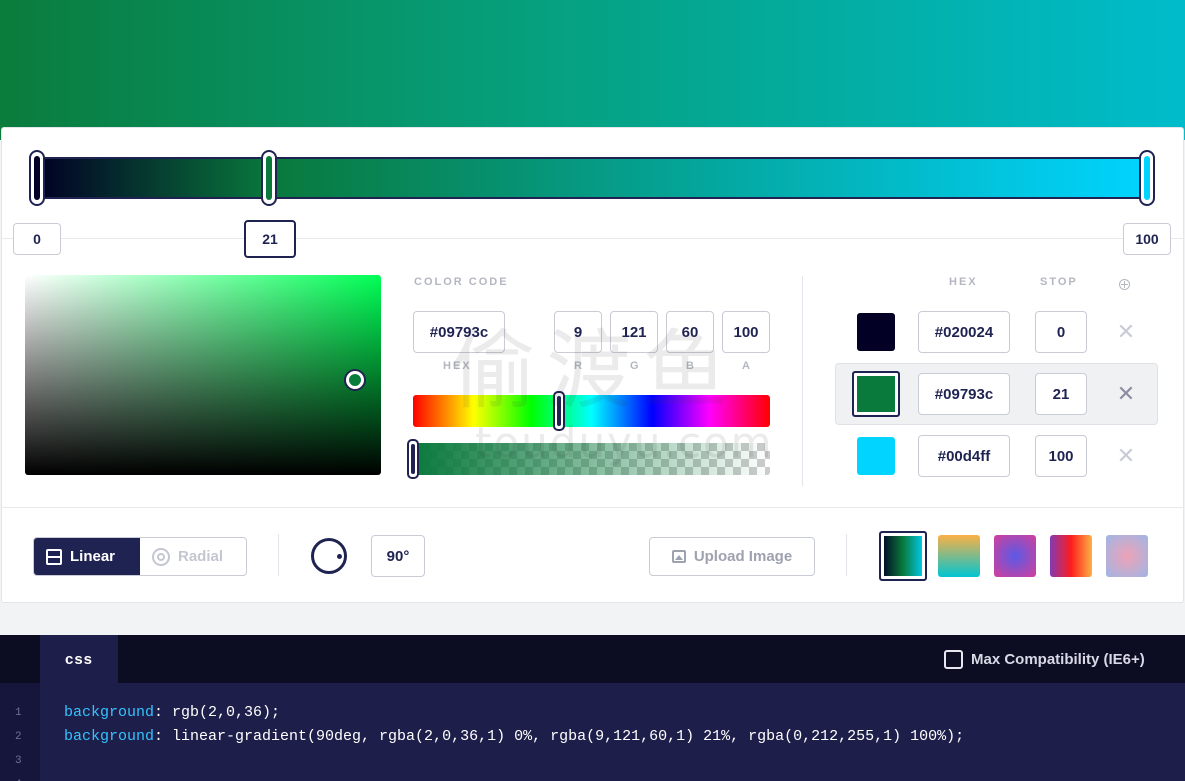 The image size is (1185, 781). What do you see at coordinates (678, 556) in the screenshot?
I see `image-icon` at bounding box center [678, 556].